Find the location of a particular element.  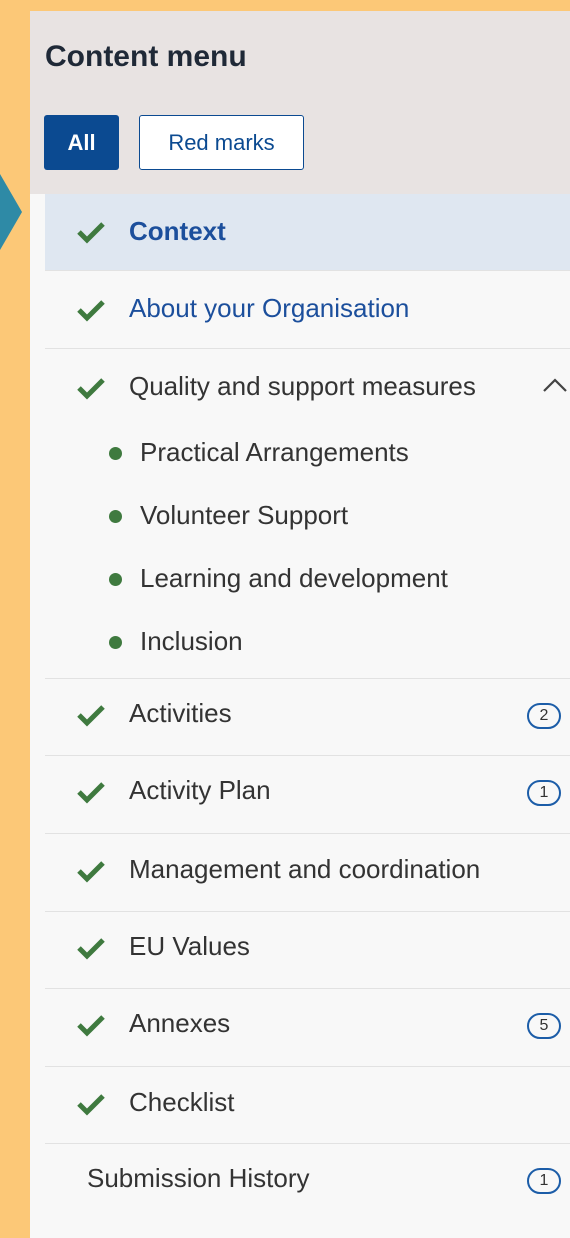

menu-item-activity-plan: Activity Plan 1 is located at coordinates (307, 795).